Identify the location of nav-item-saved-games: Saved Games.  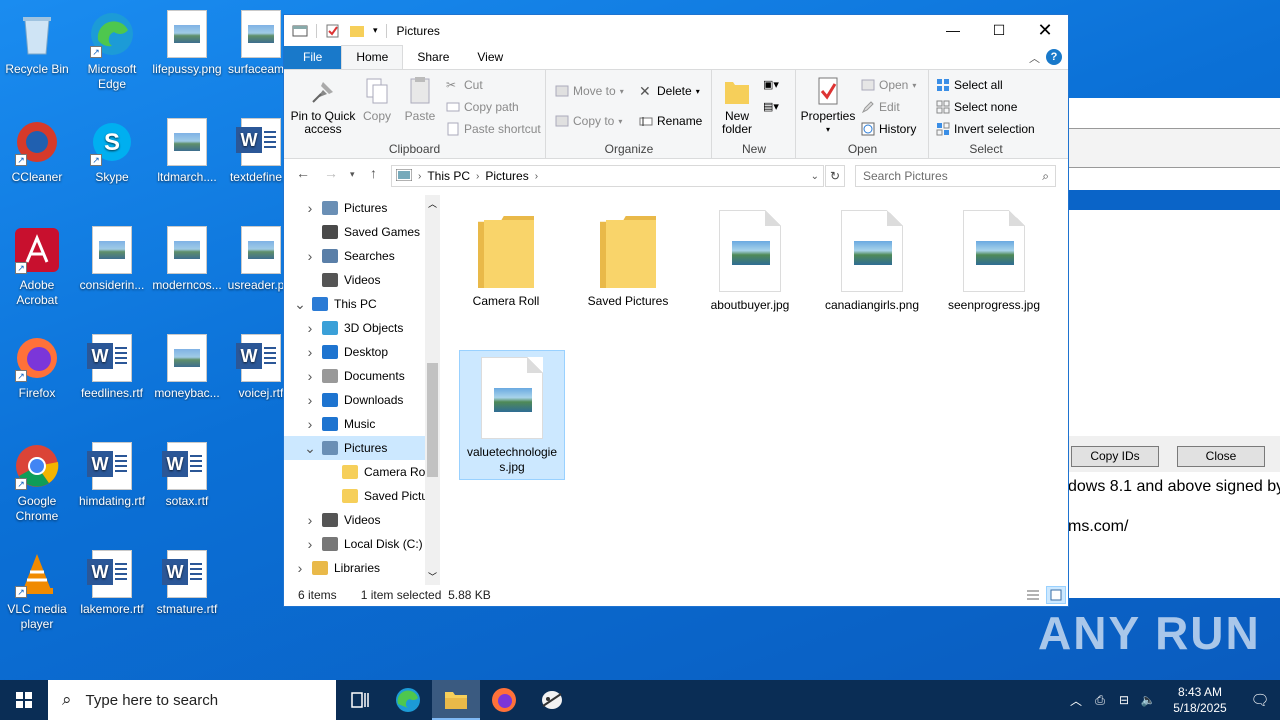
(354, 232).